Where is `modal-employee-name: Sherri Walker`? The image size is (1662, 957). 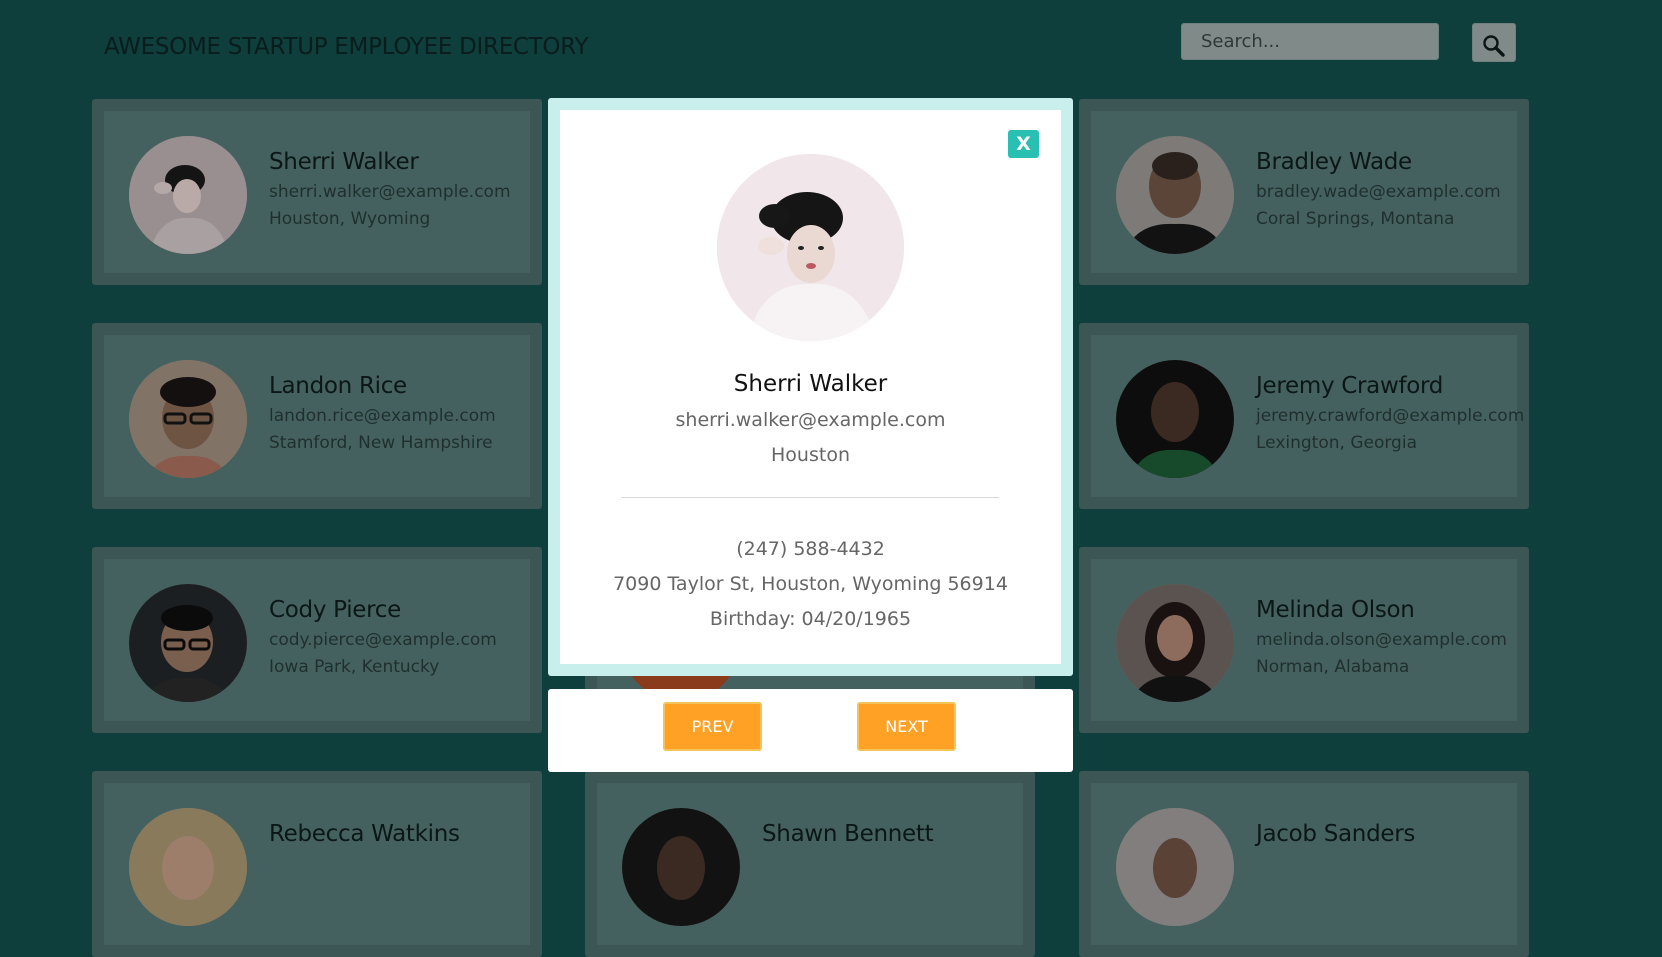 modal-employee-name: Sherri Walker is located at coordinates (810, 384).